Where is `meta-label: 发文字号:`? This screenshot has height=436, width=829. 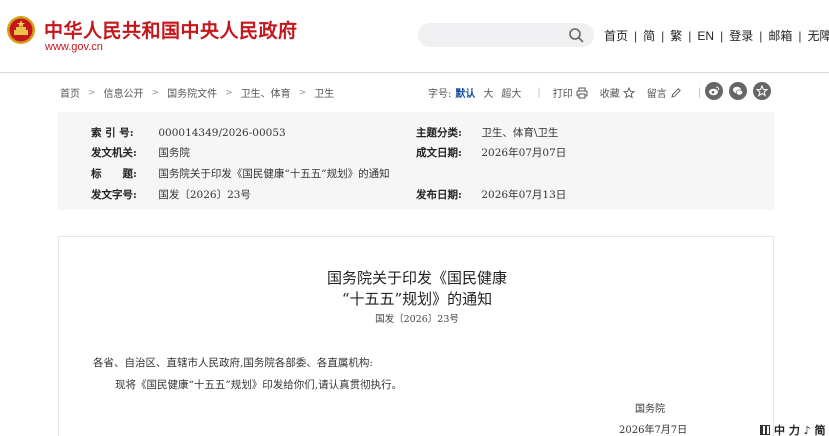 meta-label: 发文字号: is located at coordinates (114, 195).